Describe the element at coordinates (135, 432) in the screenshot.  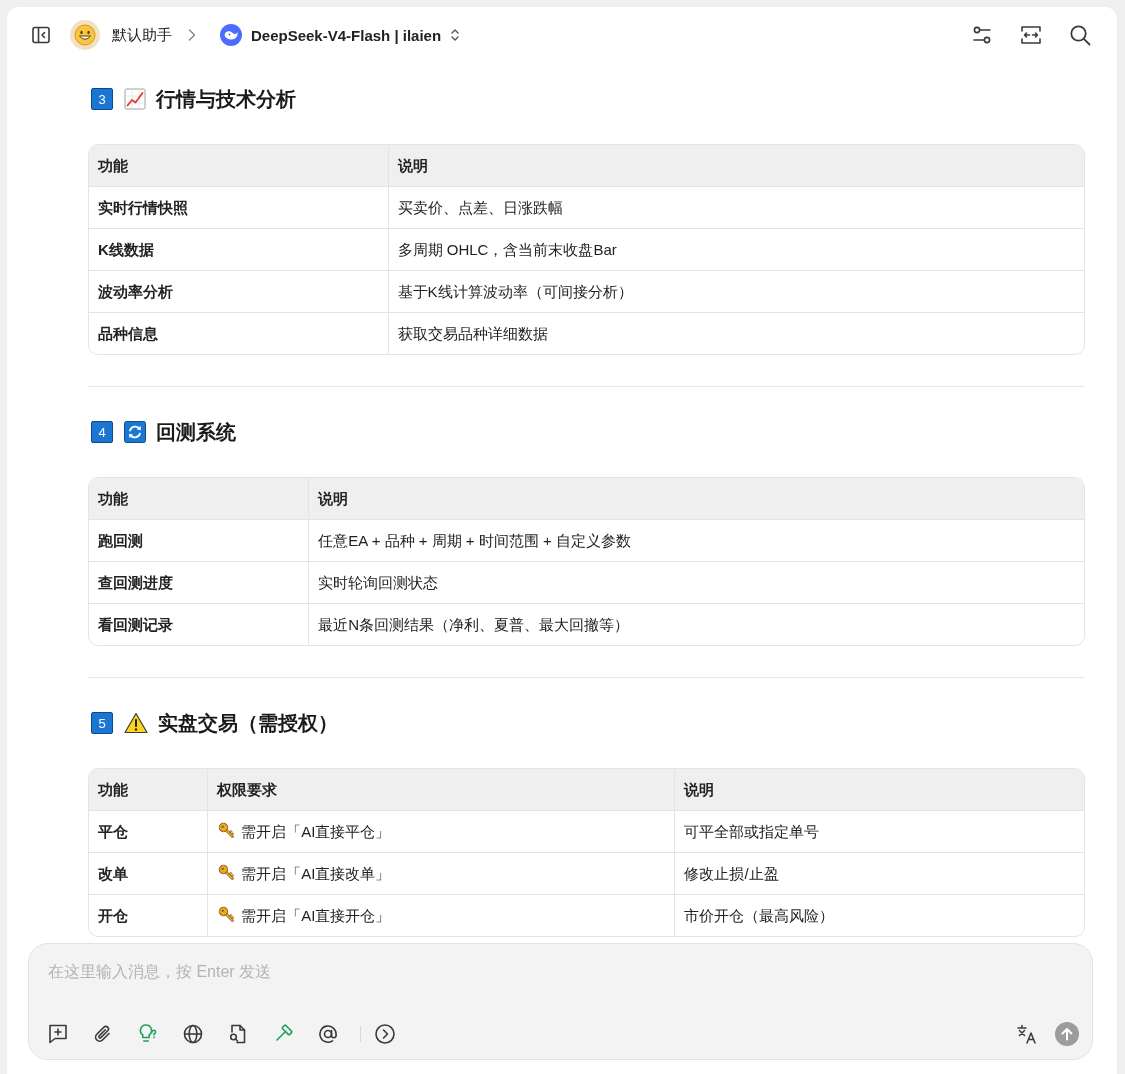
I see `refresh-icon` at that location.